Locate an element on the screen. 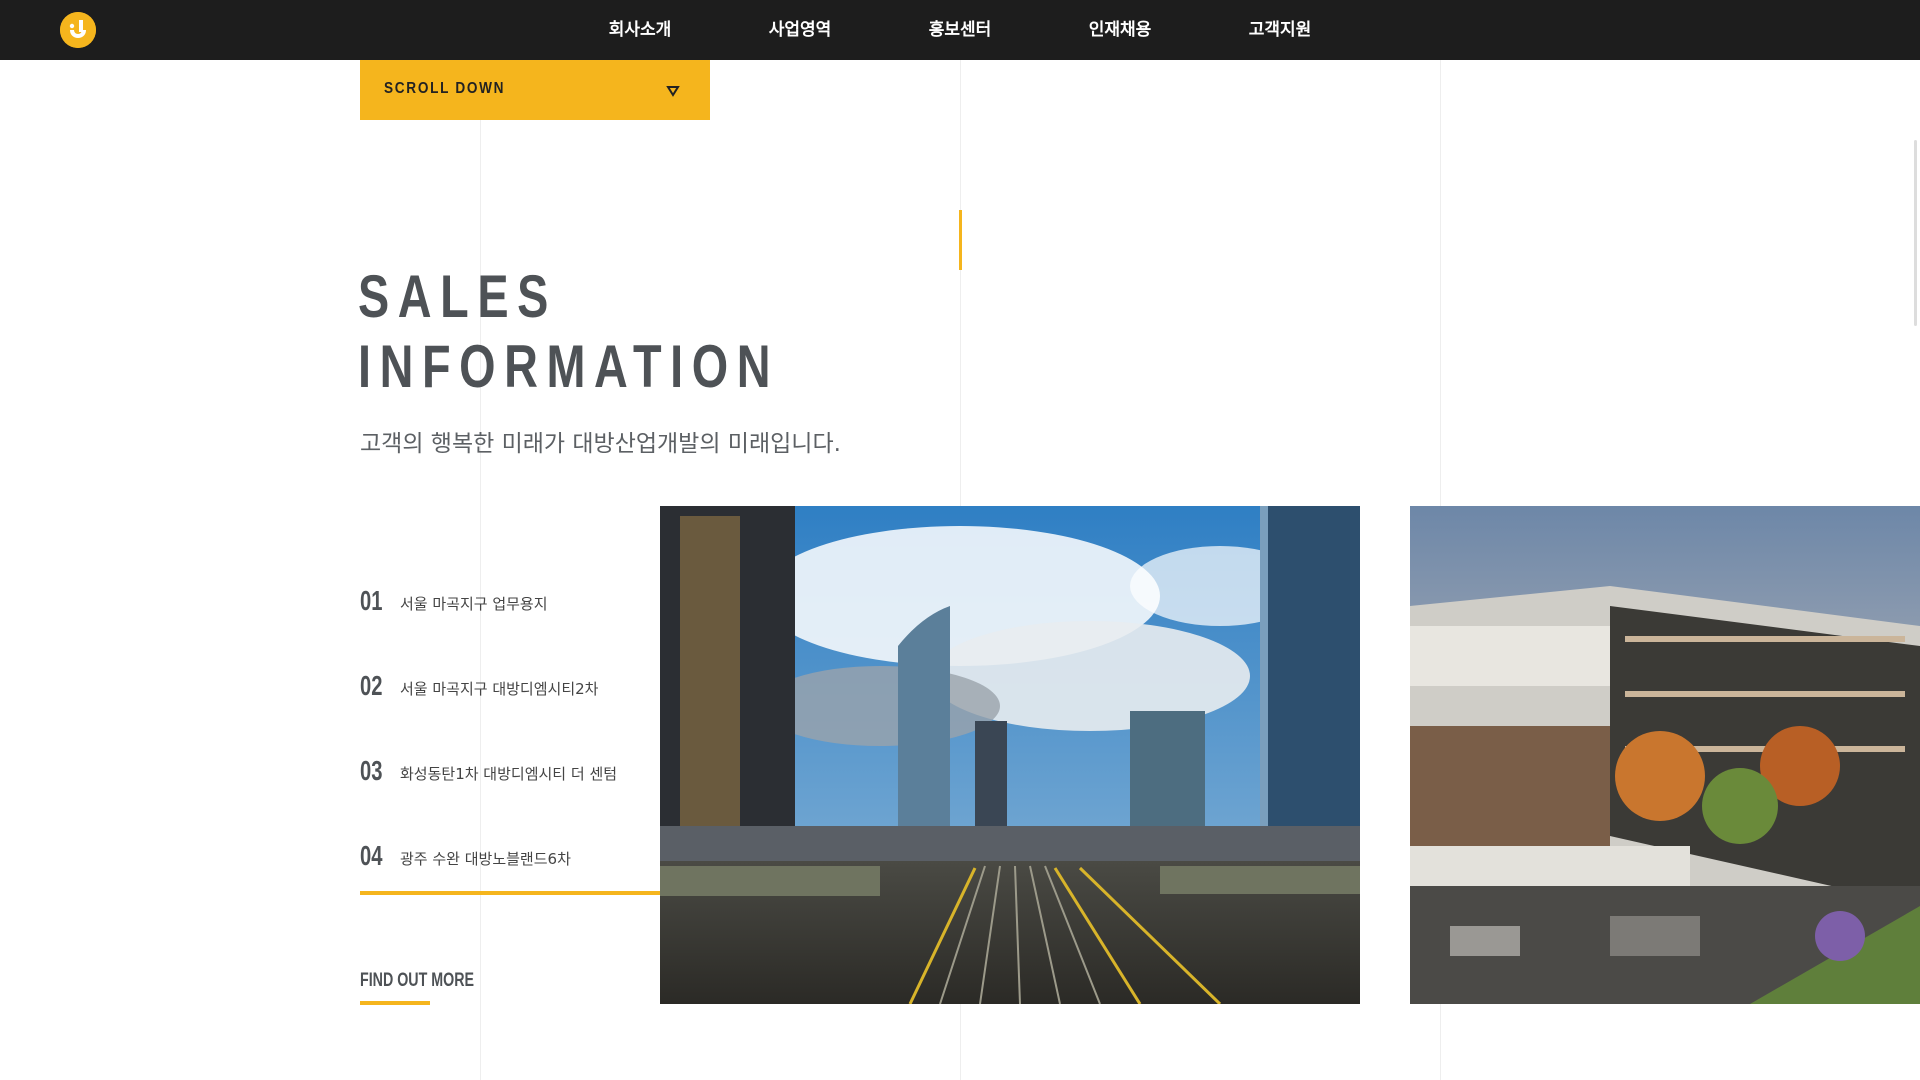 The height and width of the screenshot is (1080, 1920). find-out-more-underline is located at coordinates (395, 1003).